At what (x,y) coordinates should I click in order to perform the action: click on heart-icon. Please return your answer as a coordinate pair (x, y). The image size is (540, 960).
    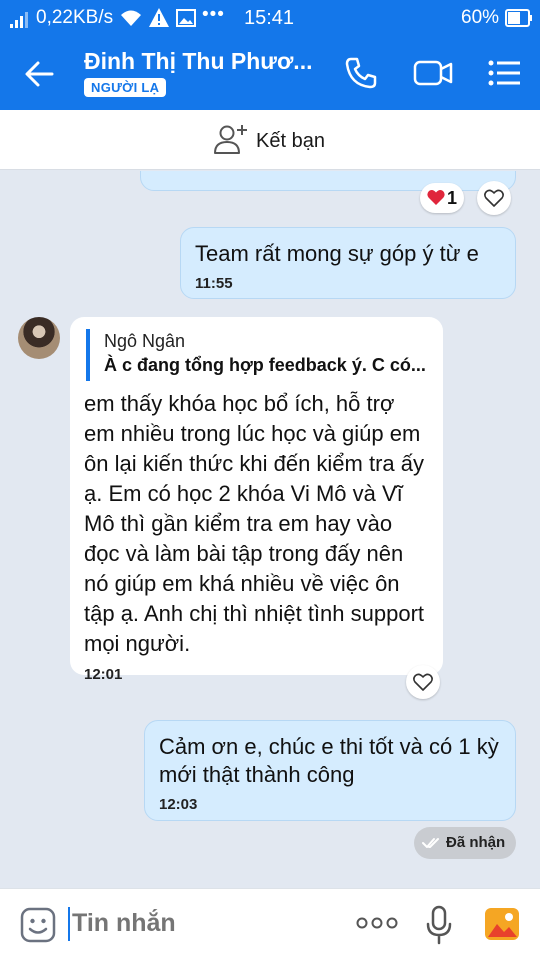
    Looking at the image, I should click on (436, 197).